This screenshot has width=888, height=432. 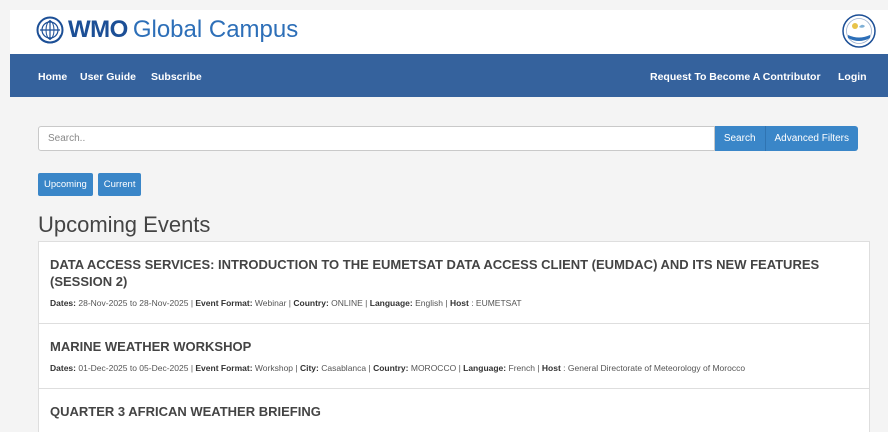 I want to click on event-language: French, so click(x=521, y=368).